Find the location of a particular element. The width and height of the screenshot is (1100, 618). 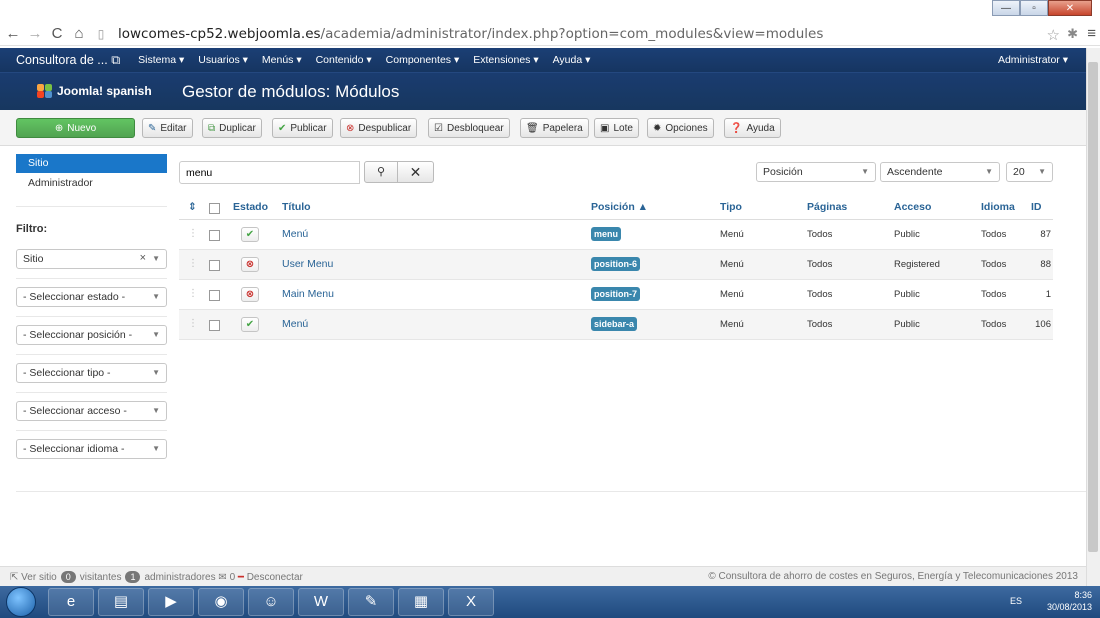

language-filter-select: - Seleccionar idioma - ▼ is located at coordinates (91, 449).